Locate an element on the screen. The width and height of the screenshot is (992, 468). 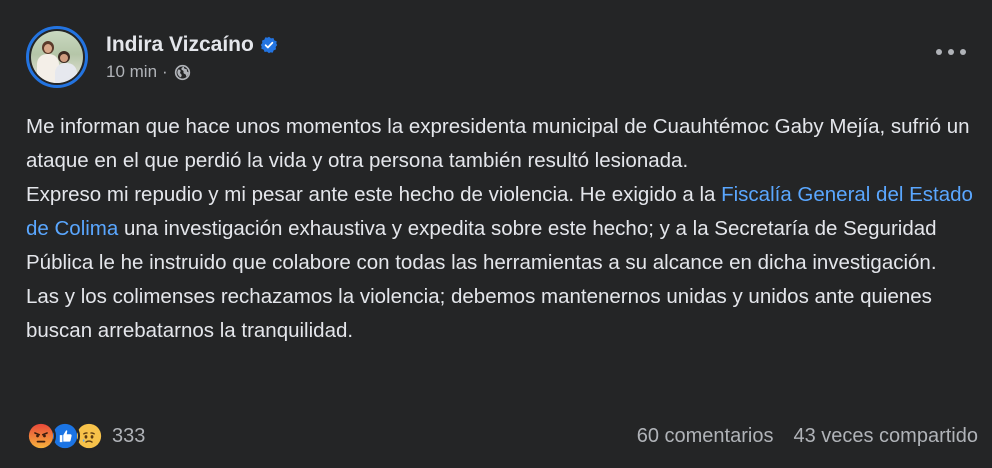
engagement-stats: 60 comentarios 43 veces compartido is located at coordinates (807, 436).